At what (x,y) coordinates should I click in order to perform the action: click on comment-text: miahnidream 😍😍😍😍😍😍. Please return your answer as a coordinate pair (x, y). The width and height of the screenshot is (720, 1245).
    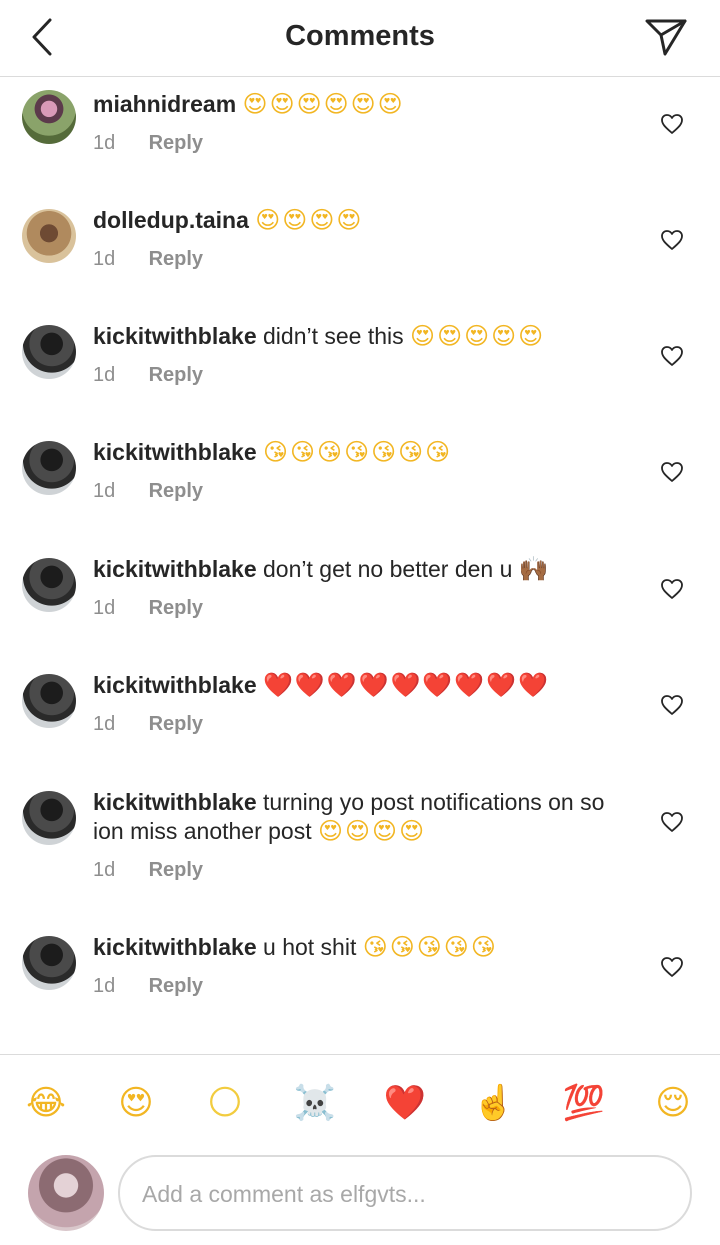
    Looking at the image, I should click on (351, 104).